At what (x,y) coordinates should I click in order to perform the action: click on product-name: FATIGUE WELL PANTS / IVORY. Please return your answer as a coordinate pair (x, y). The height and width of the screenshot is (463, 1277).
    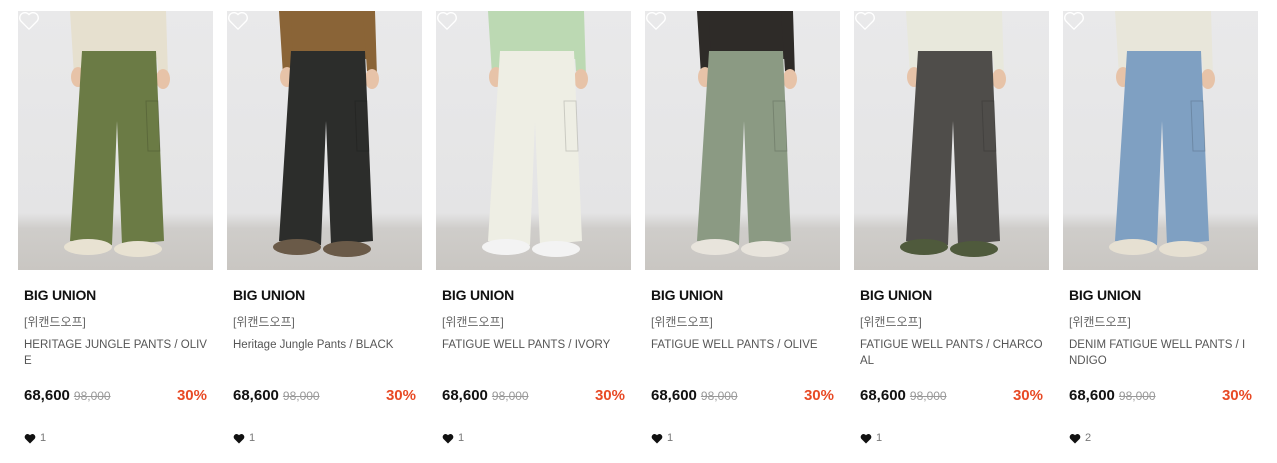
    Looking at the image, I should click on (533, 354).